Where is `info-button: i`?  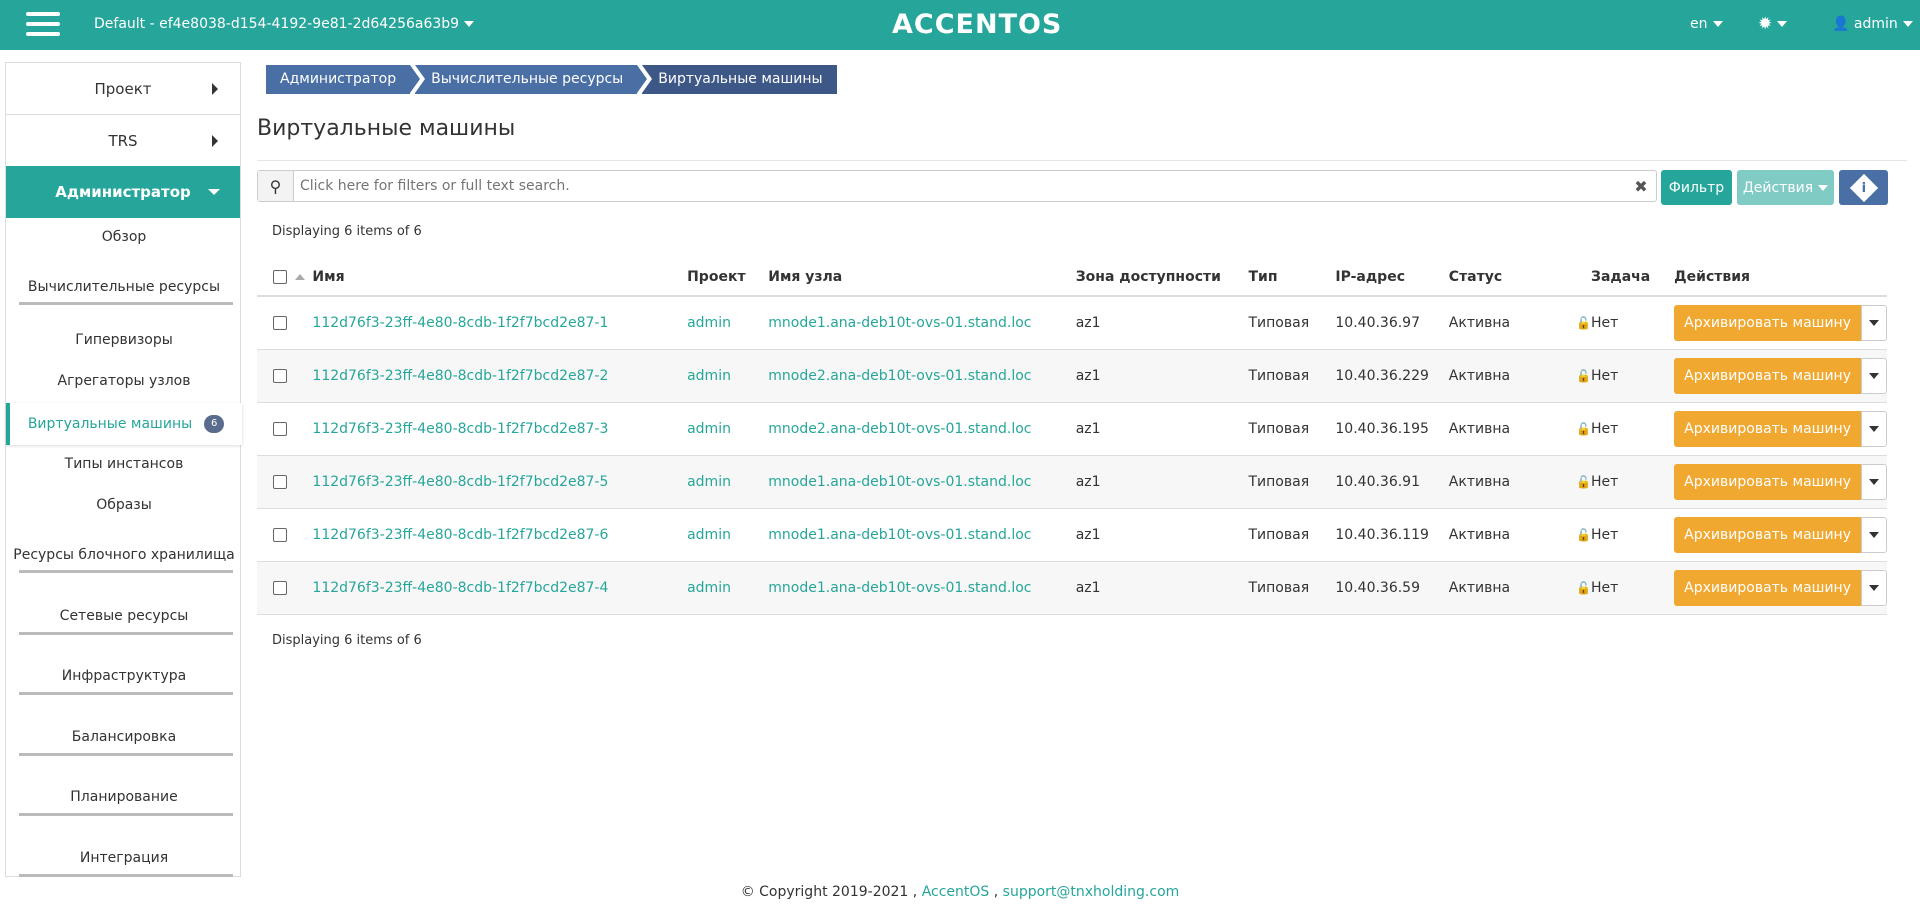
info-button: i is located at coordinates (1863, 187).